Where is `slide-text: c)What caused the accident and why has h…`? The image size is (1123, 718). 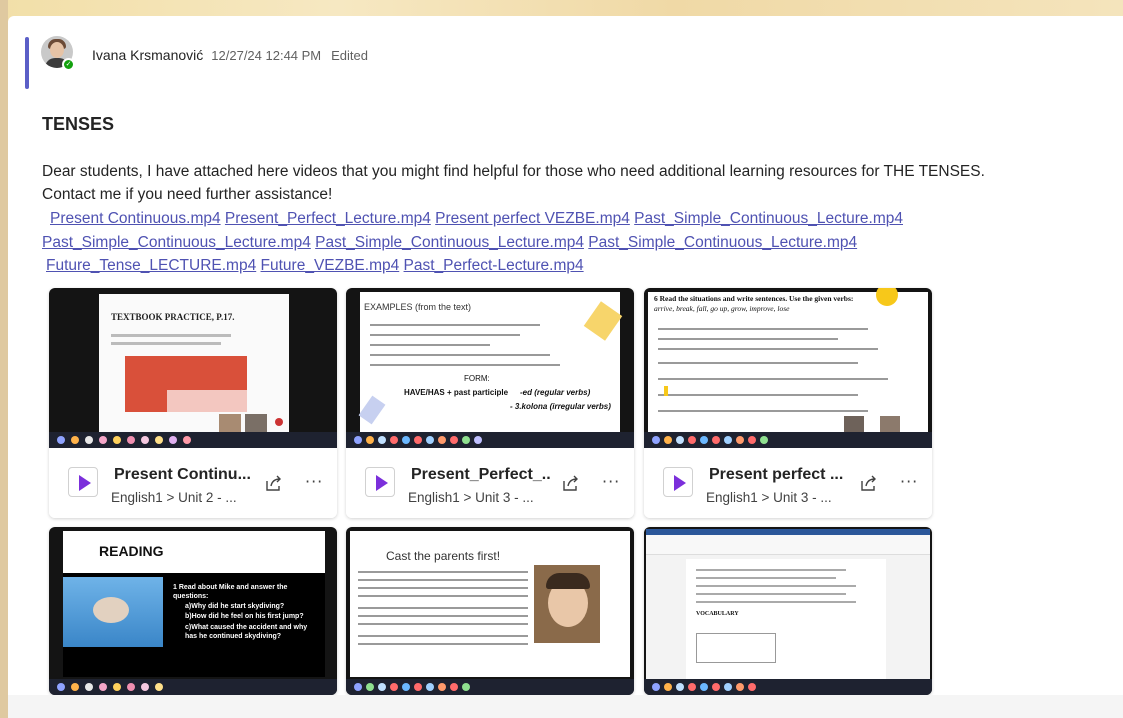 slide-text: c)What caused the accident and why has h… is located at coordinates (246, 632).